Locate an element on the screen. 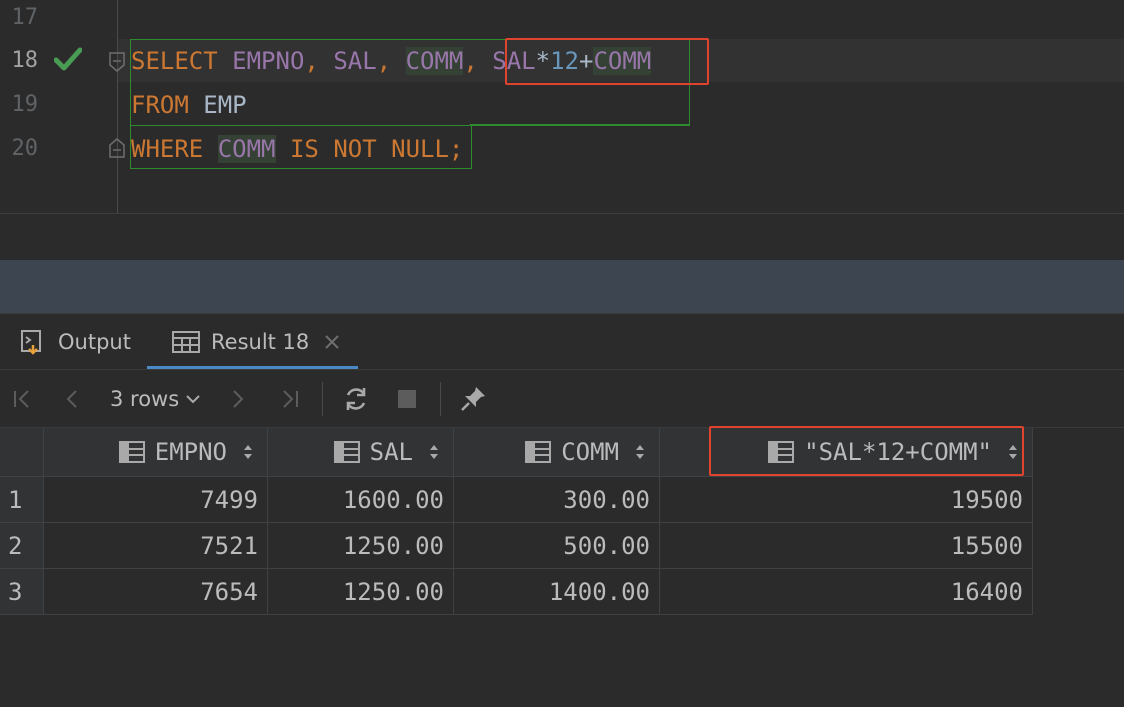 This screenshot has width=1124, height=707. row-number: 2 is located at coordinates (22, 546).